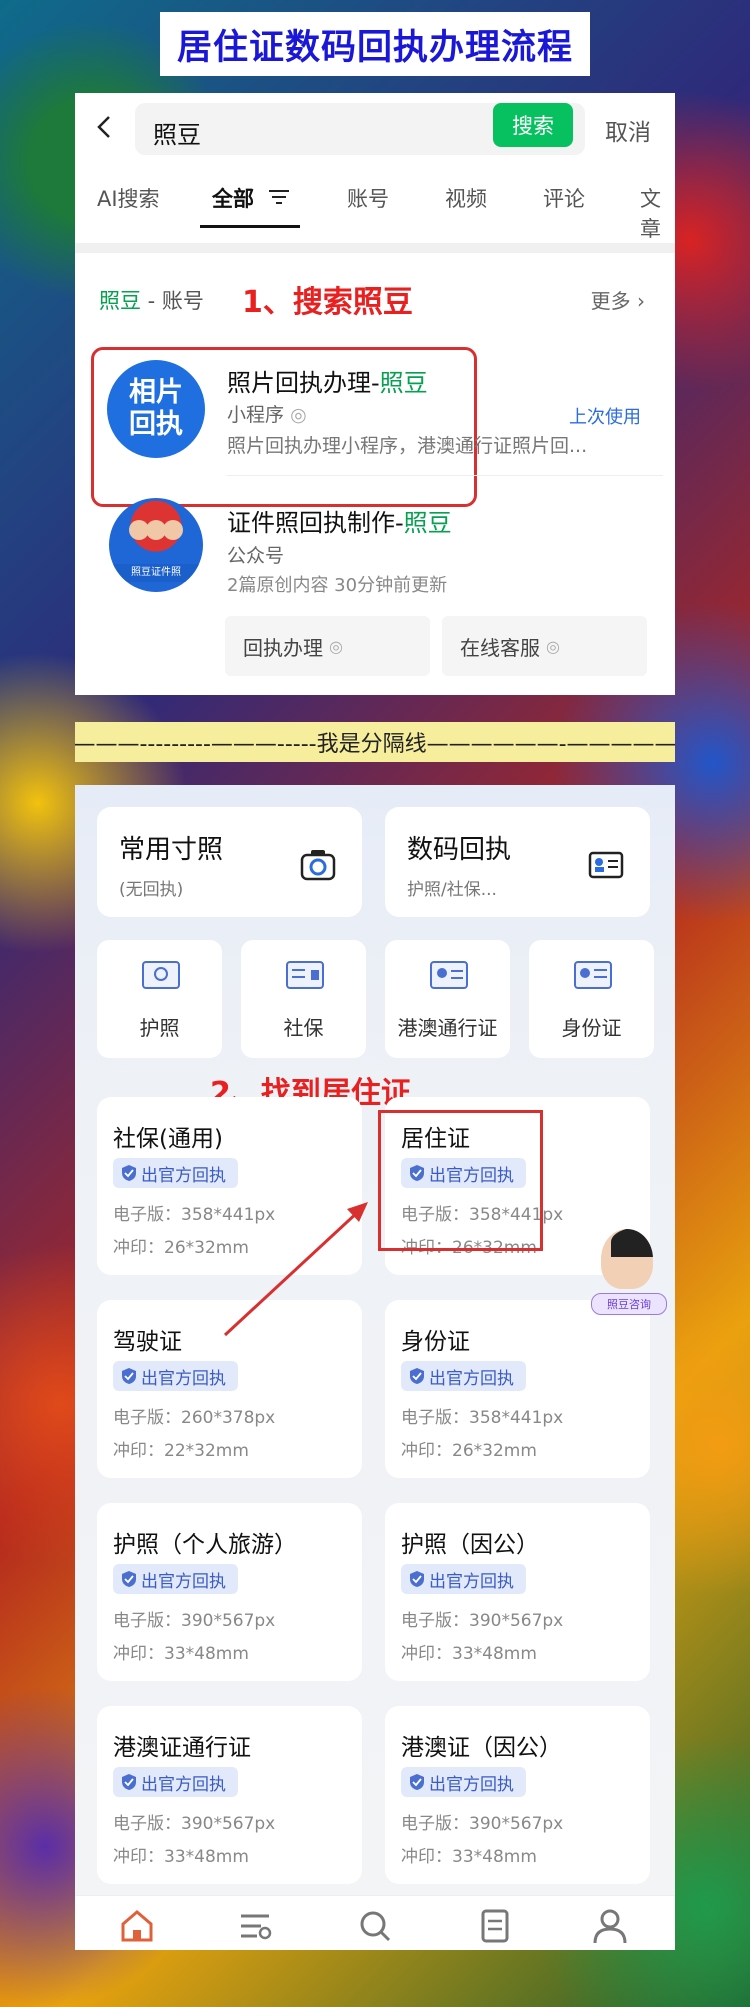 Image resolution: width=750 pixels, height=2007 pixels. I want to click on doc-print-size: 冲印：26*32mm, so click(469, 1451).